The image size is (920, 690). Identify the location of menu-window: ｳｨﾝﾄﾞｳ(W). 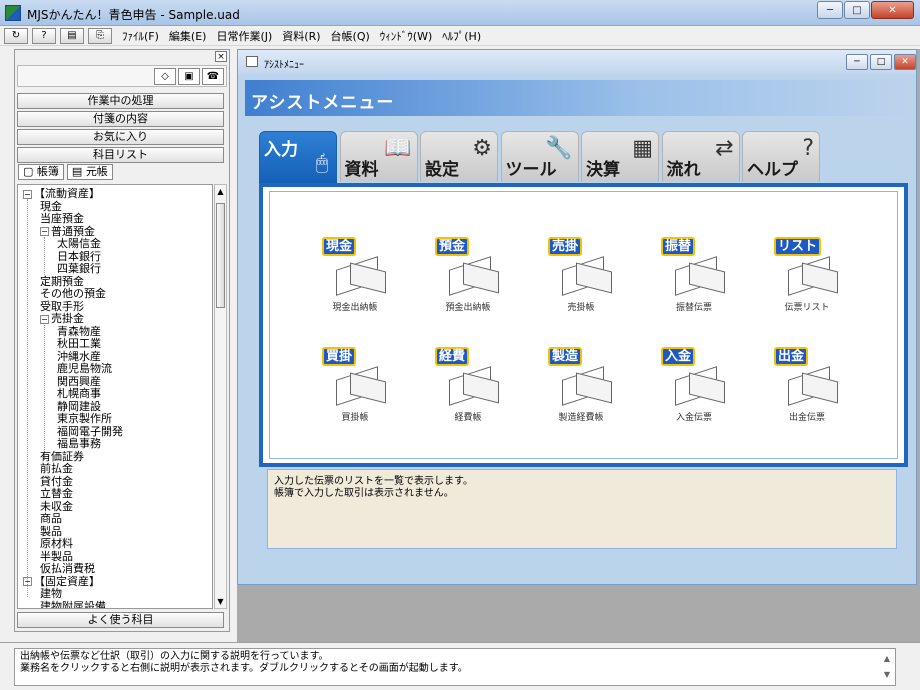
(406, 36).